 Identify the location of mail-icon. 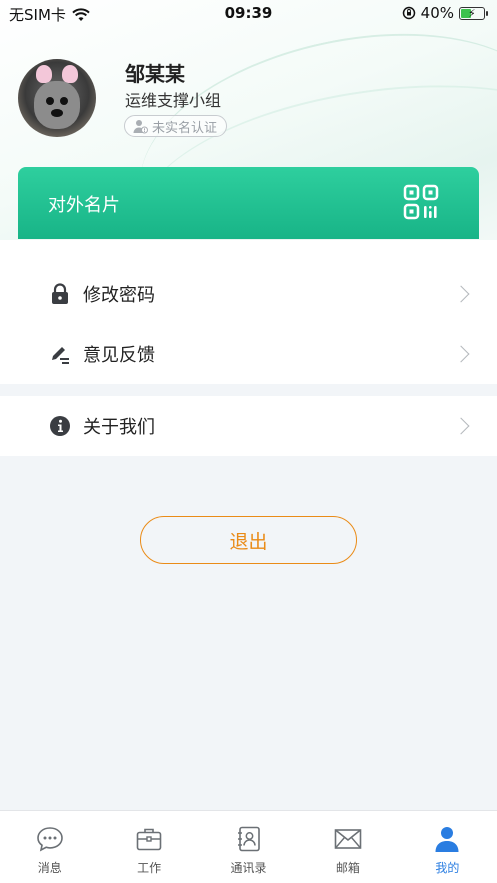
(348, 839).